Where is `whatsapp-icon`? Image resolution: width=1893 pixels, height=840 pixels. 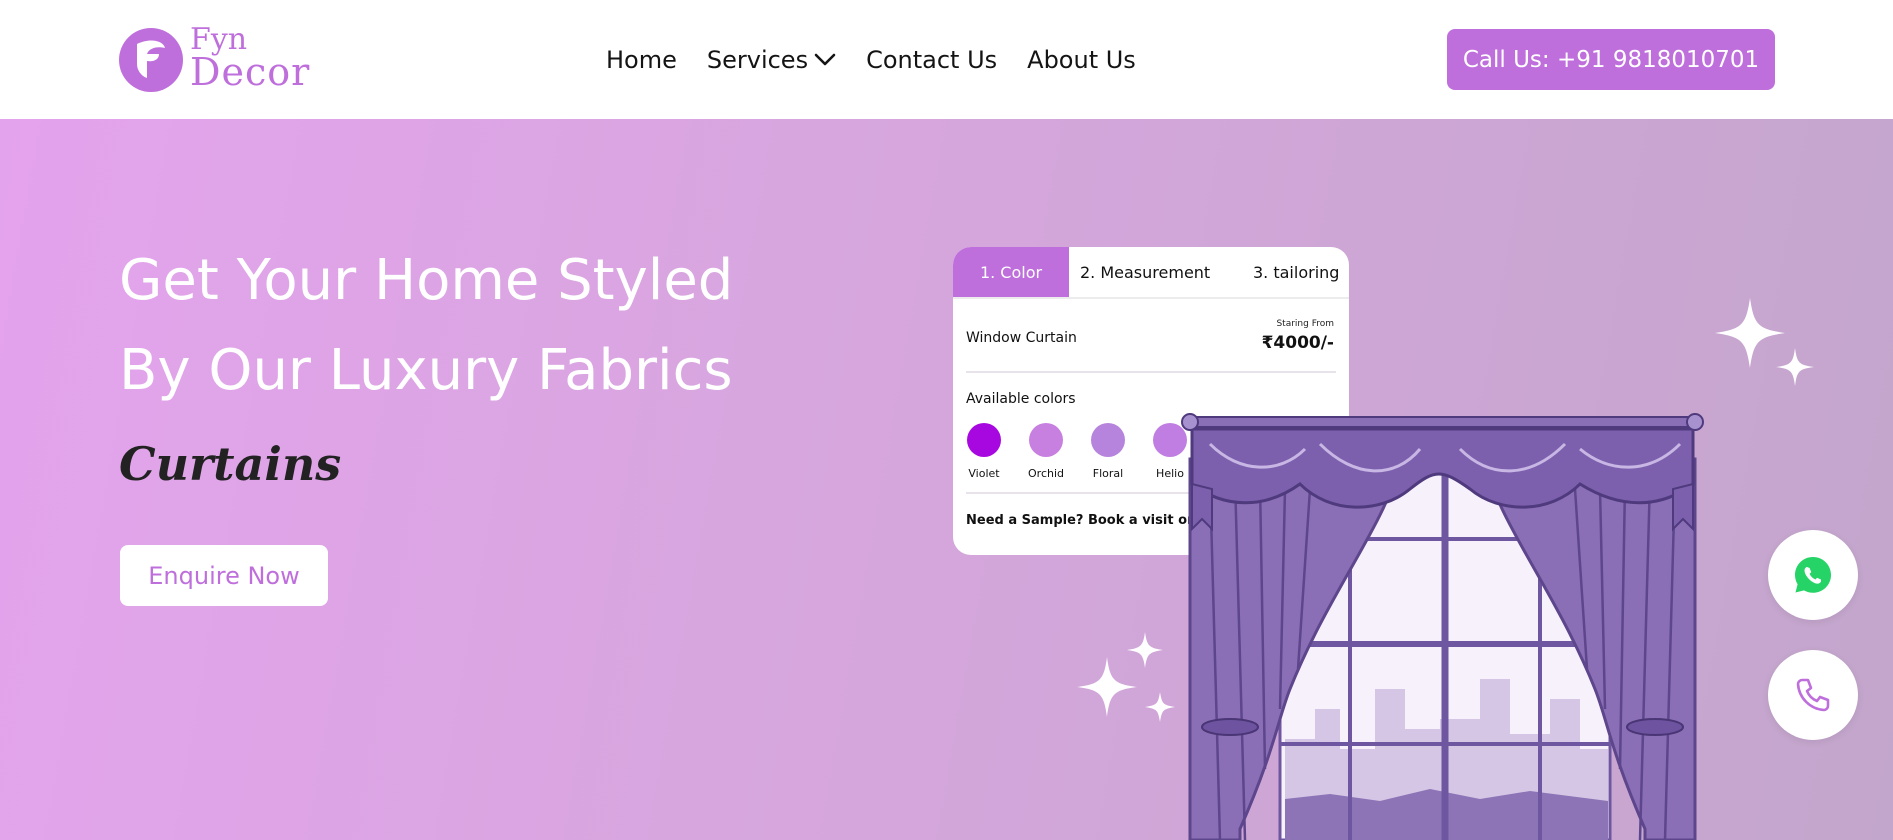
whatsapp-icon is located at coordinates (1813, 575).